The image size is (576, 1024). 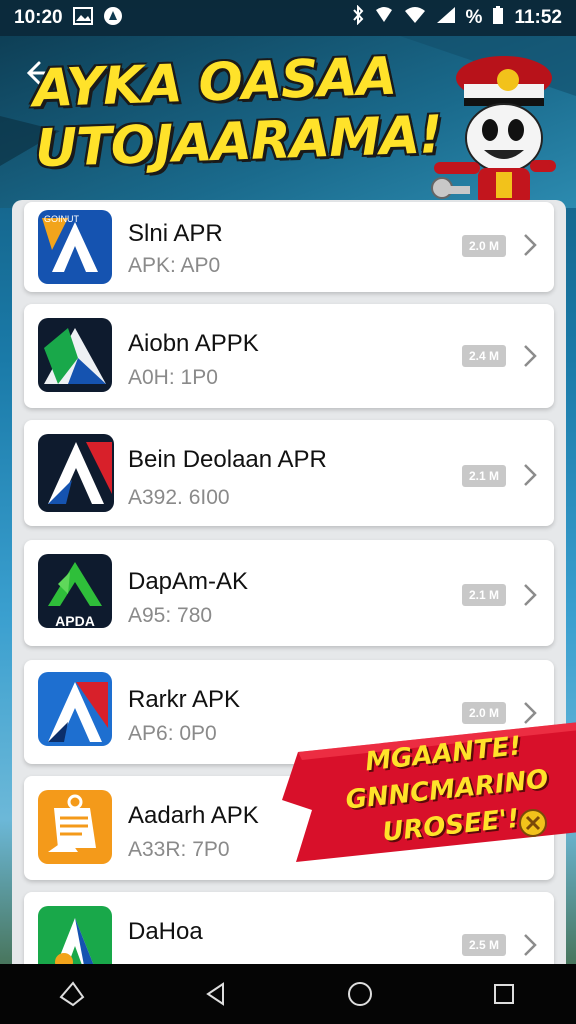 I want to click on size-badge: 2.5 M, so click(x=484, y=945).